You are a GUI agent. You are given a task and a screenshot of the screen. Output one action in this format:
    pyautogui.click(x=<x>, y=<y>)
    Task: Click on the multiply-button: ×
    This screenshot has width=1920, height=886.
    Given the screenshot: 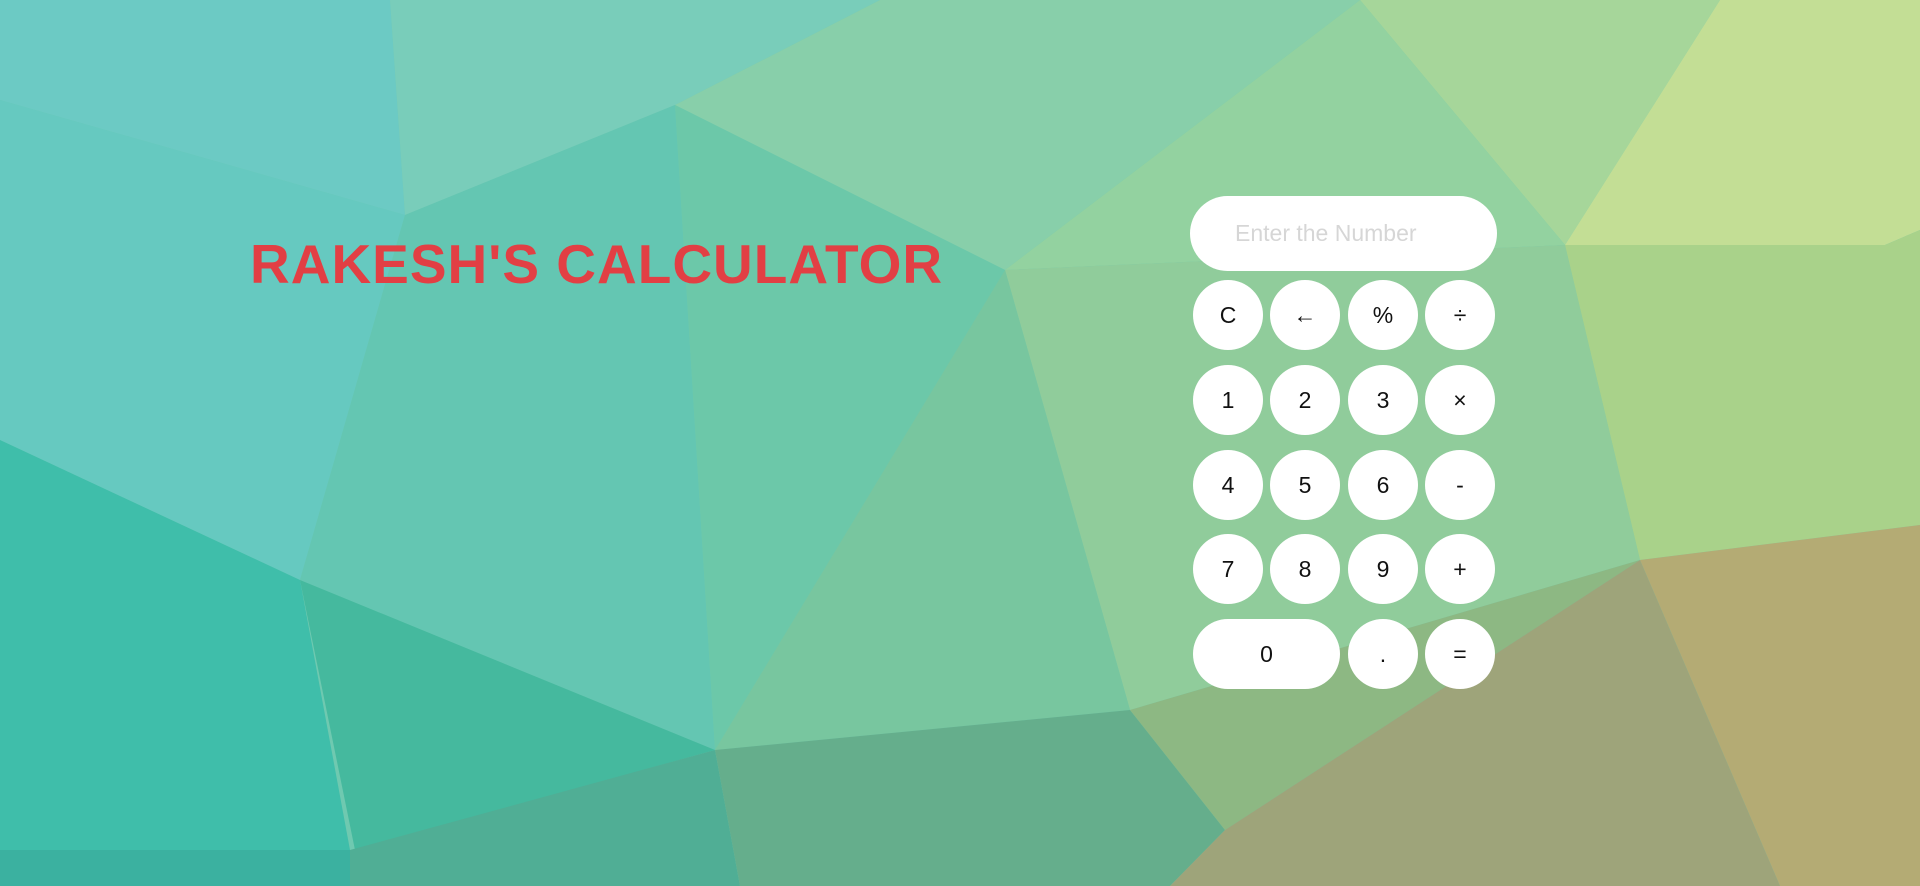 What is the action you would take?
    pyautogui.click(x=1460, y=400)
    